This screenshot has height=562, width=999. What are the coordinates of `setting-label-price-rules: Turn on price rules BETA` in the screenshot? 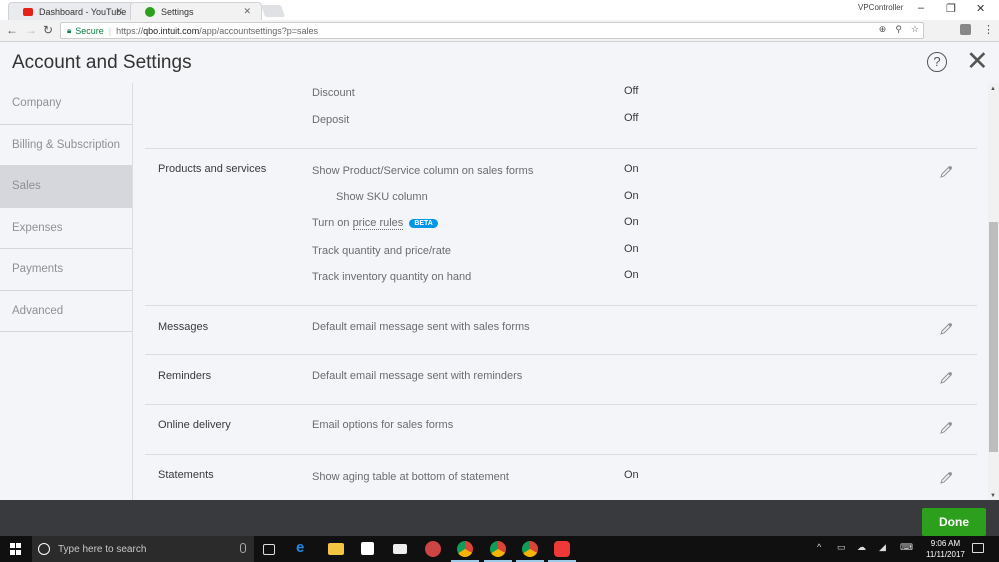 It's located at (375, 223).